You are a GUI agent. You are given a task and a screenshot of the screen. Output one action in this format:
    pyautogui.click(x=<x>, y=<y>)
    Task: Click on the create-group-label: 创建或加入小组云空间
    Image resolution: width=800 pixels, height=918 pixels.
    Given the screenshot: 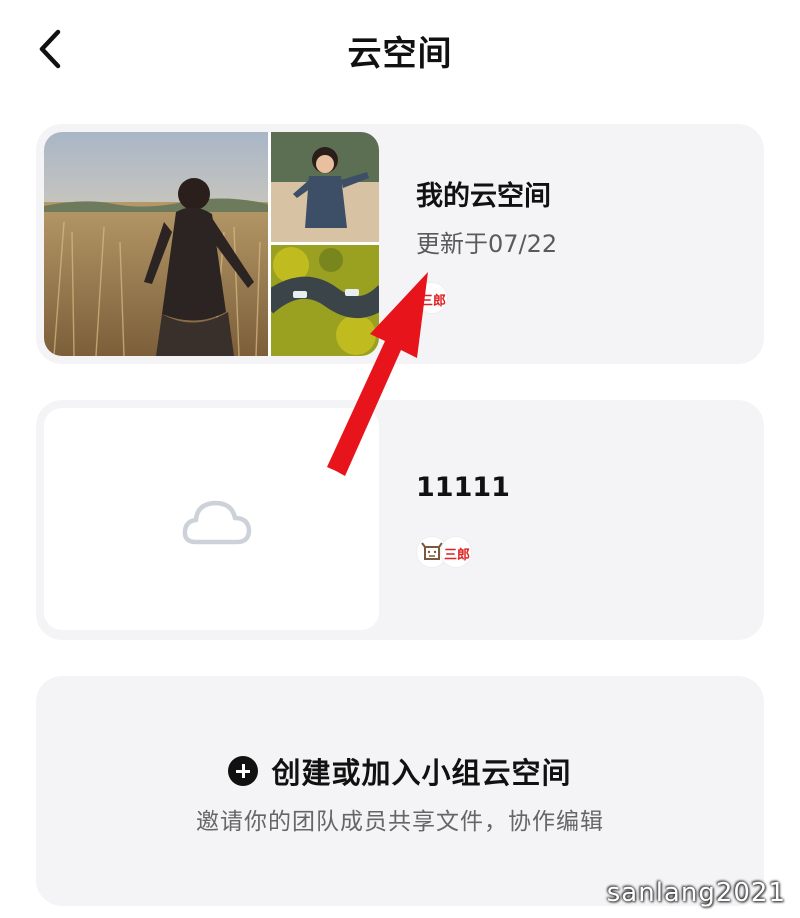 What is the action you would take?
    pyautogui.click(x=421, y=773)
    